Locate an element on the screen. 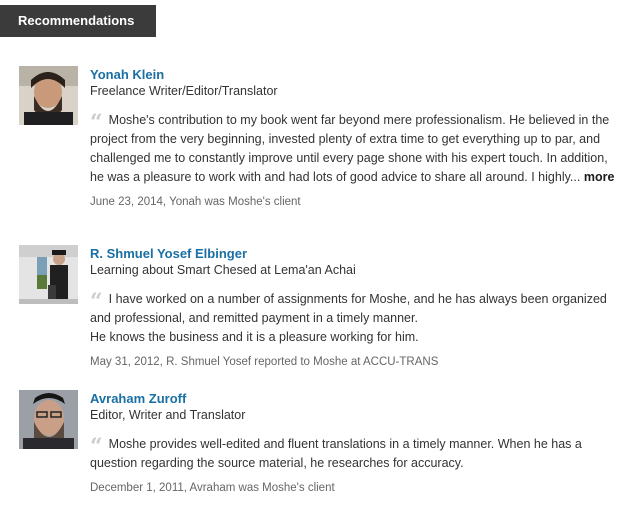  avatar-shmuel-yosef-elbinger is located at coordinates (48, 274).